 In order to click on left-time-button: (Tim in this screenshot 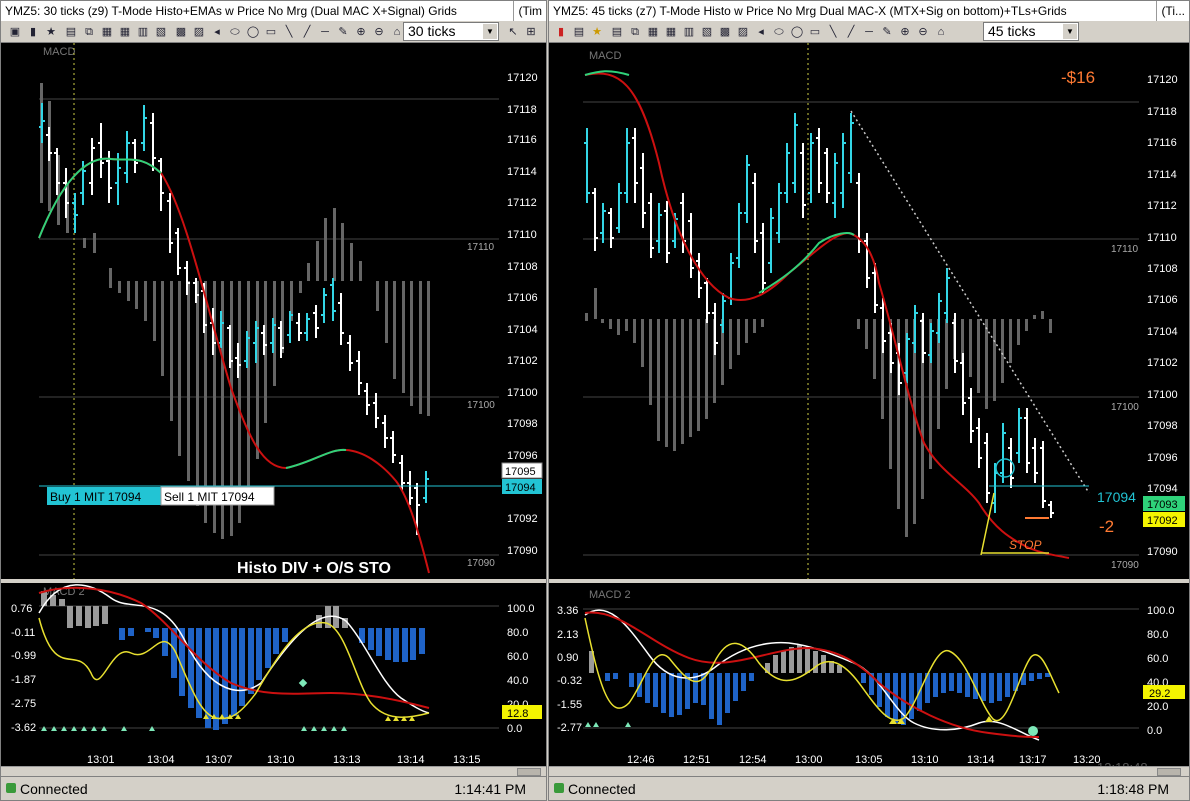, I will do `click(529, 11)`.